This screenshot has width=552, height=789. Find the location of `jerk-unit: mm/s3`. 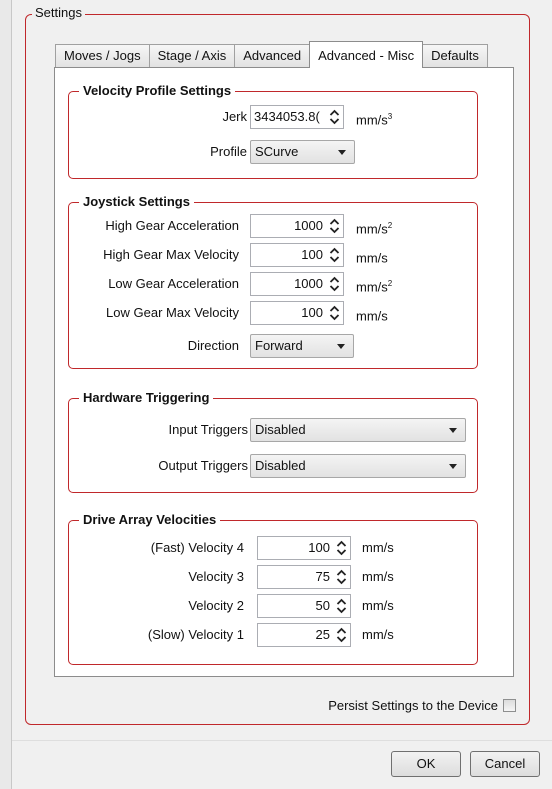

jerk-unit: mm/s3 is located at coordinates (374, 120).